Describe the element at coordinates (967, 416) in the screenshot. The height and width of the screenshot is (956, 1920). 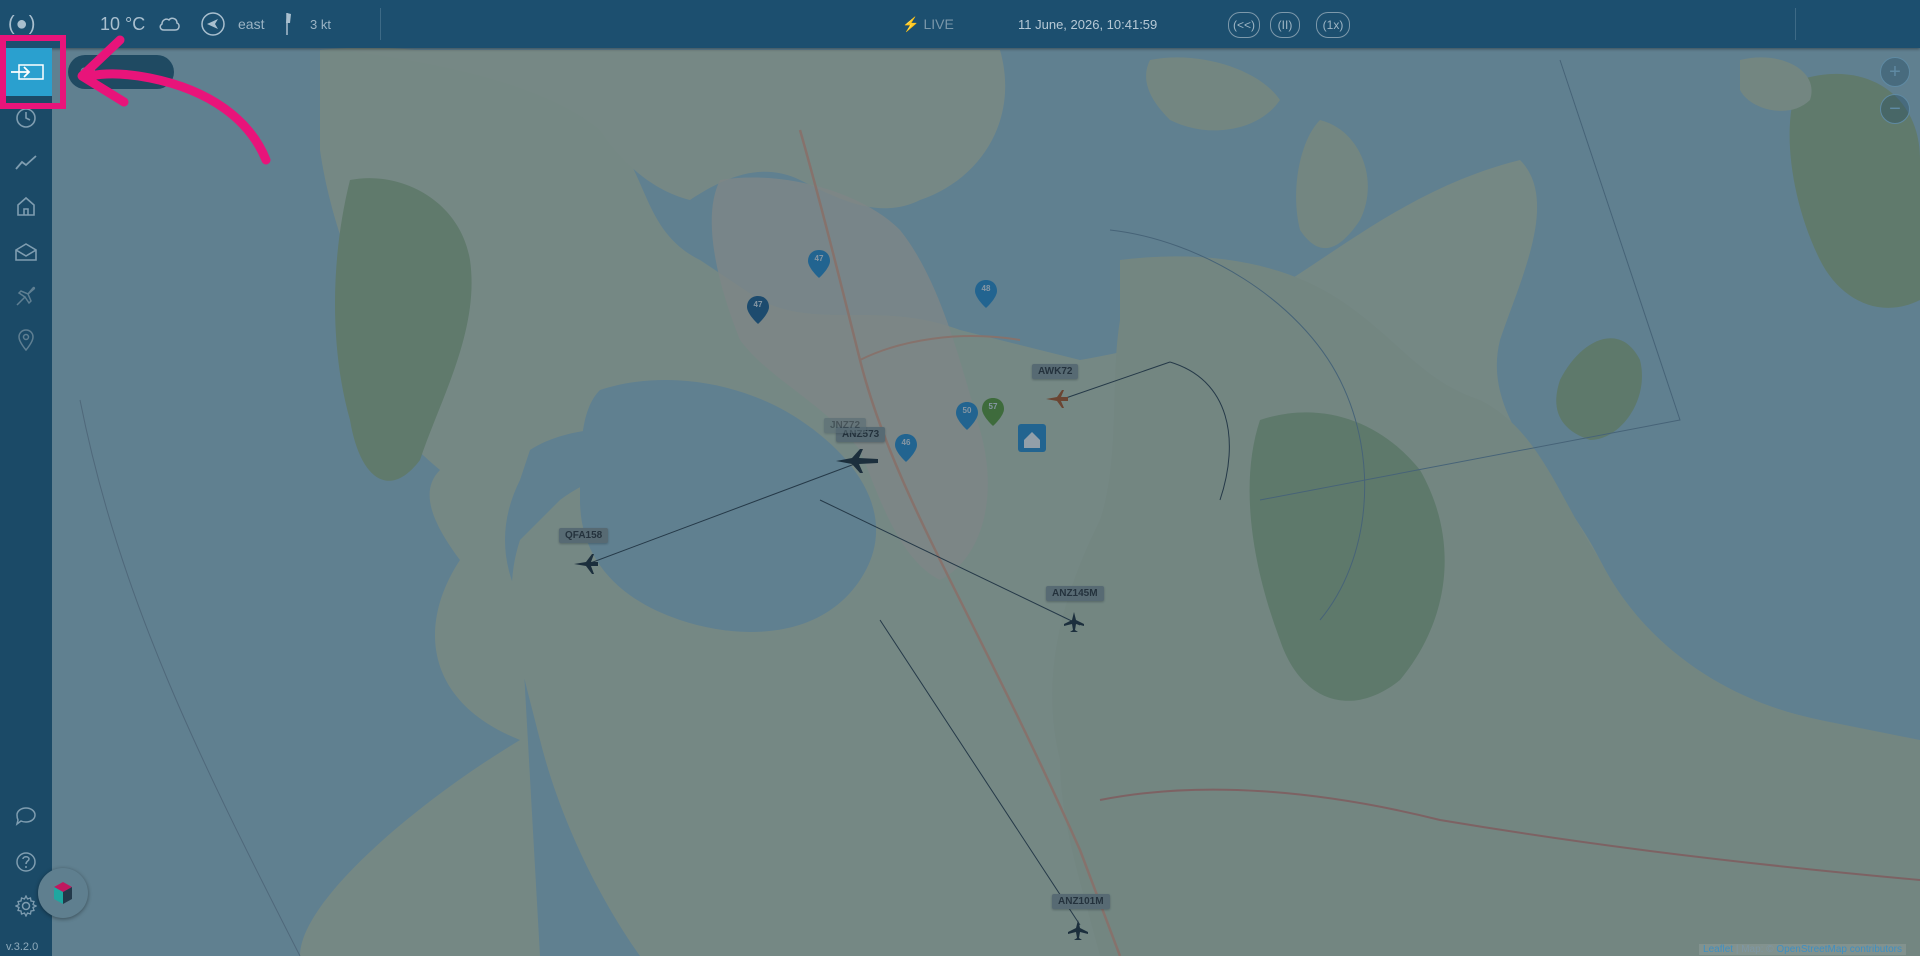
I see `noise-marker: 50` at that location.